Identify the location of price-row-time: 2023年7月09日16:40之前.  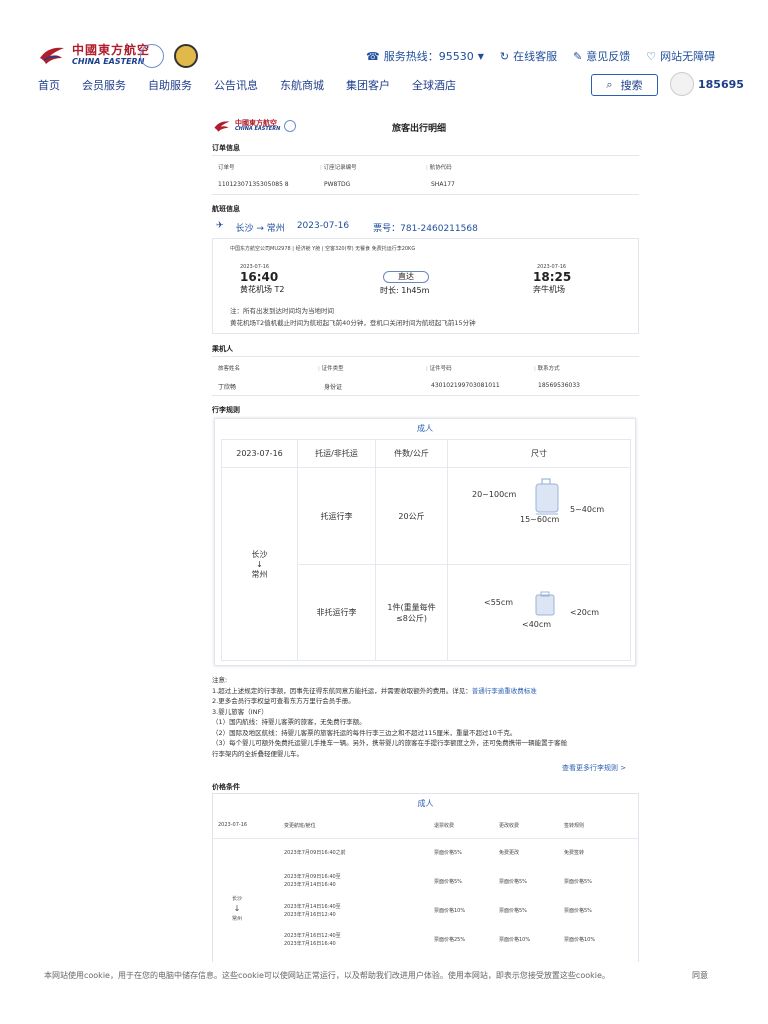
(315, 853).